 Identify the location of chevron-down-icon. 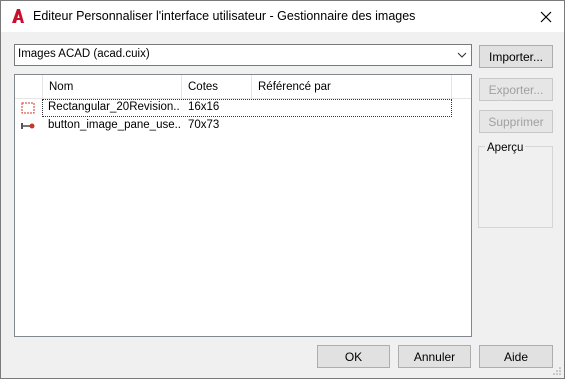
(462, 55).